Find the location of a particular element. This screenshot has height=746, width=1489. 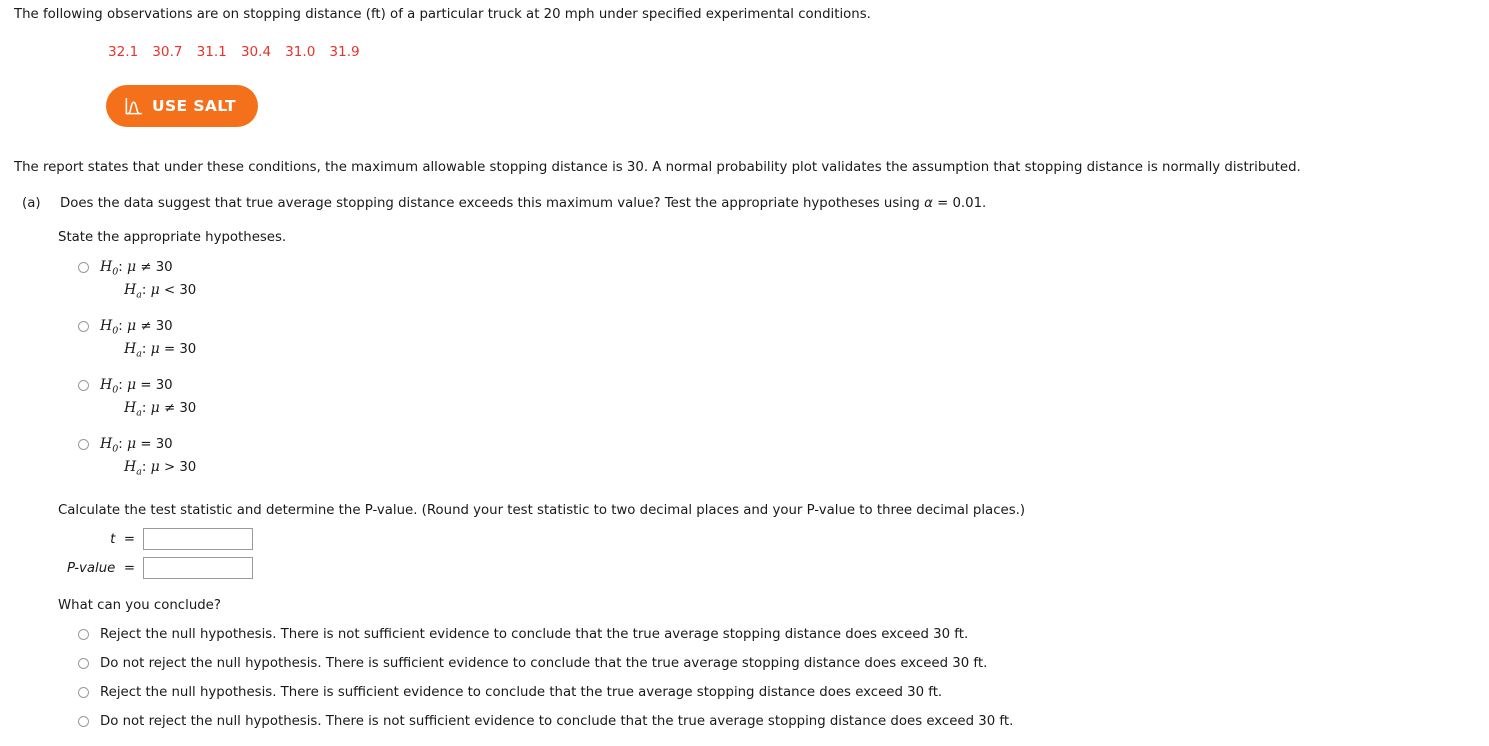

use-salt-button: USE SALT is located at coordinates (182, 106).